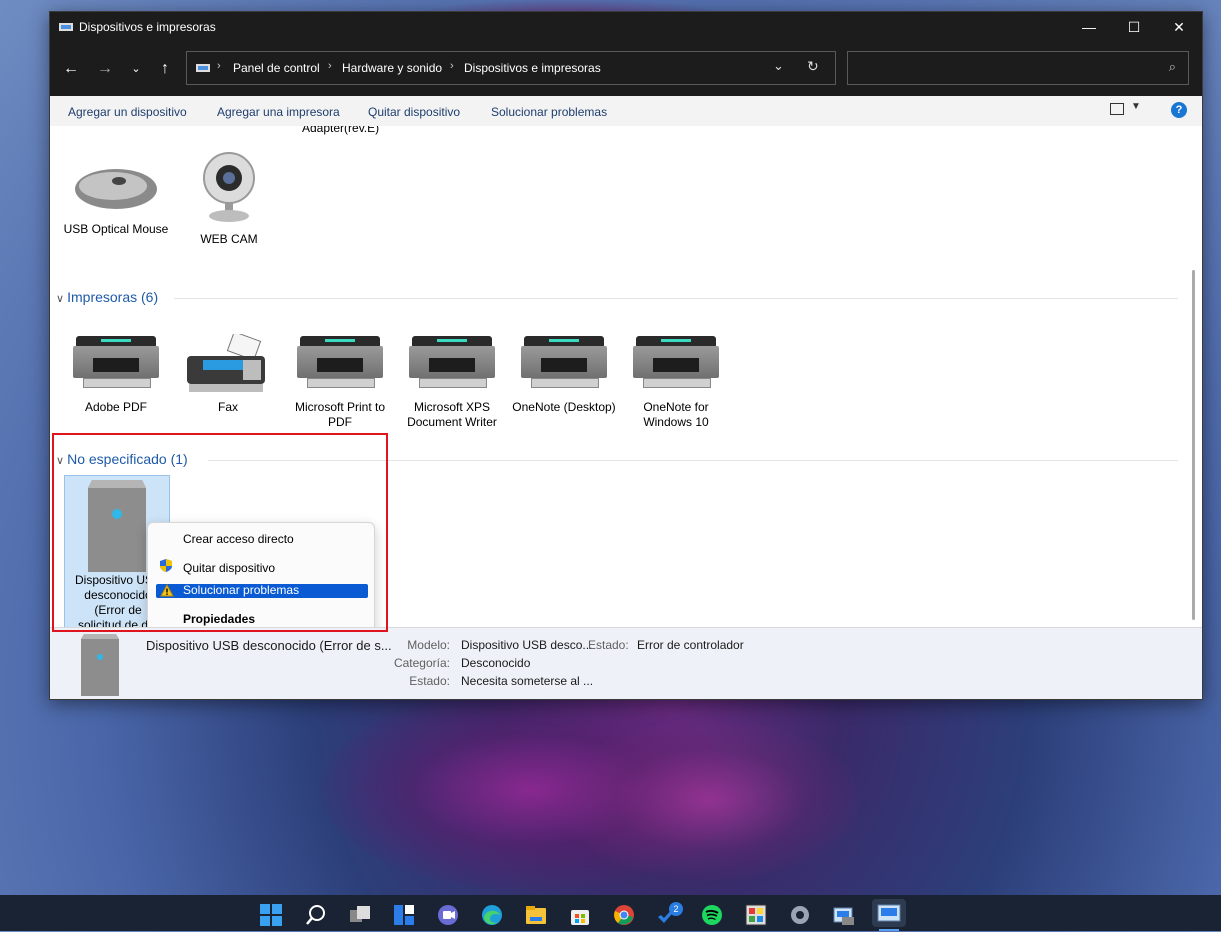 The image size is (1221, 932). What do you see at coordinates (1172, 66) in the screenshot?
I see `search-icon: ⌕` at bounding box center [1172, 66].